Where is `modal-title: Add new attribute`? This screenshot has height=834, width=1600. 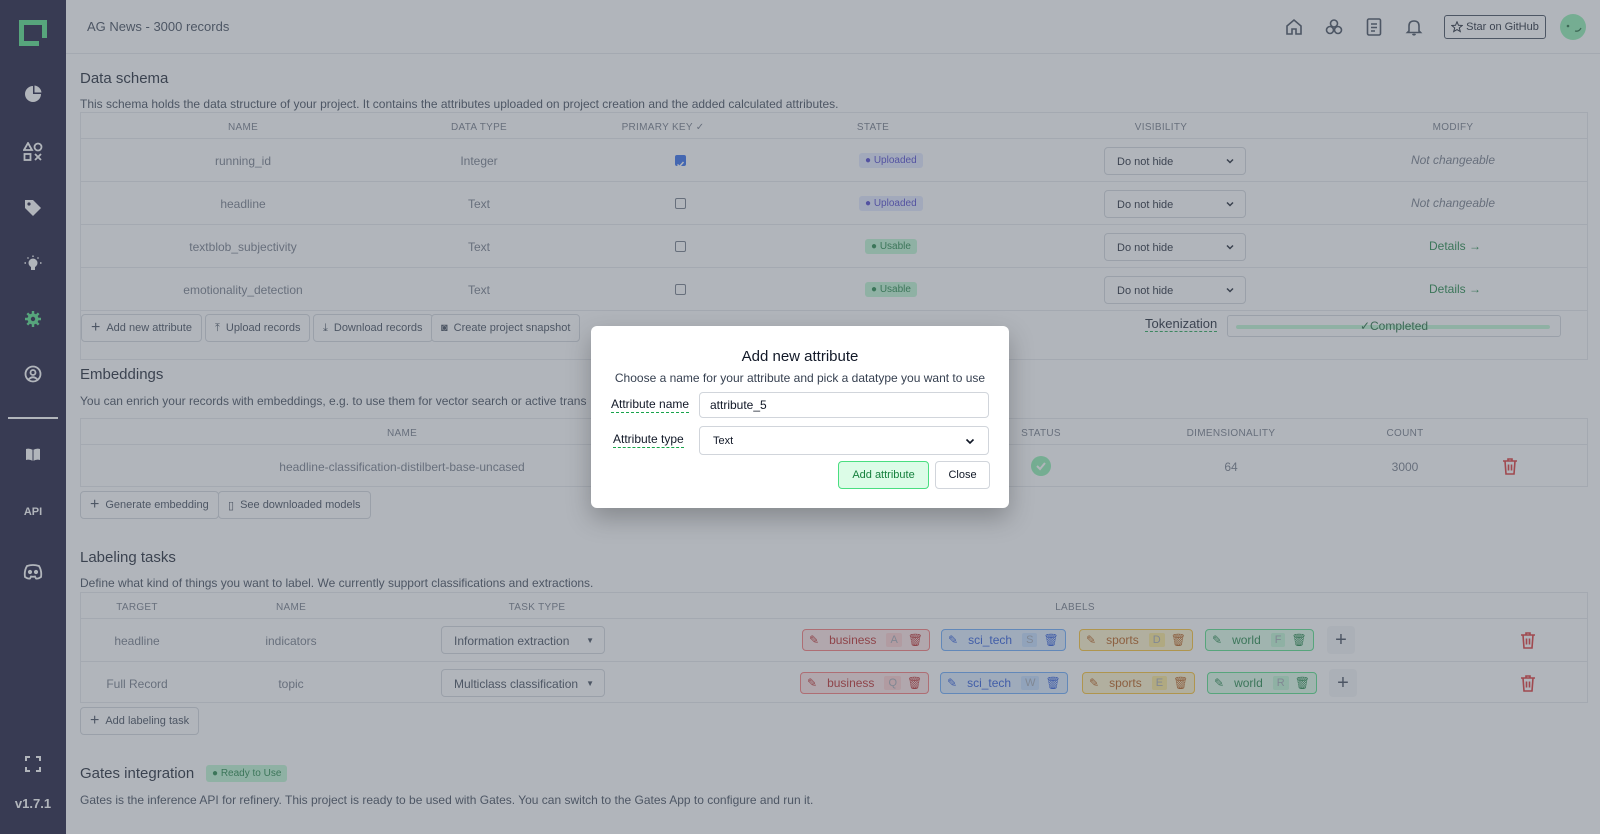
modal-title: Add new attribute is located at coordinates (800, 356).